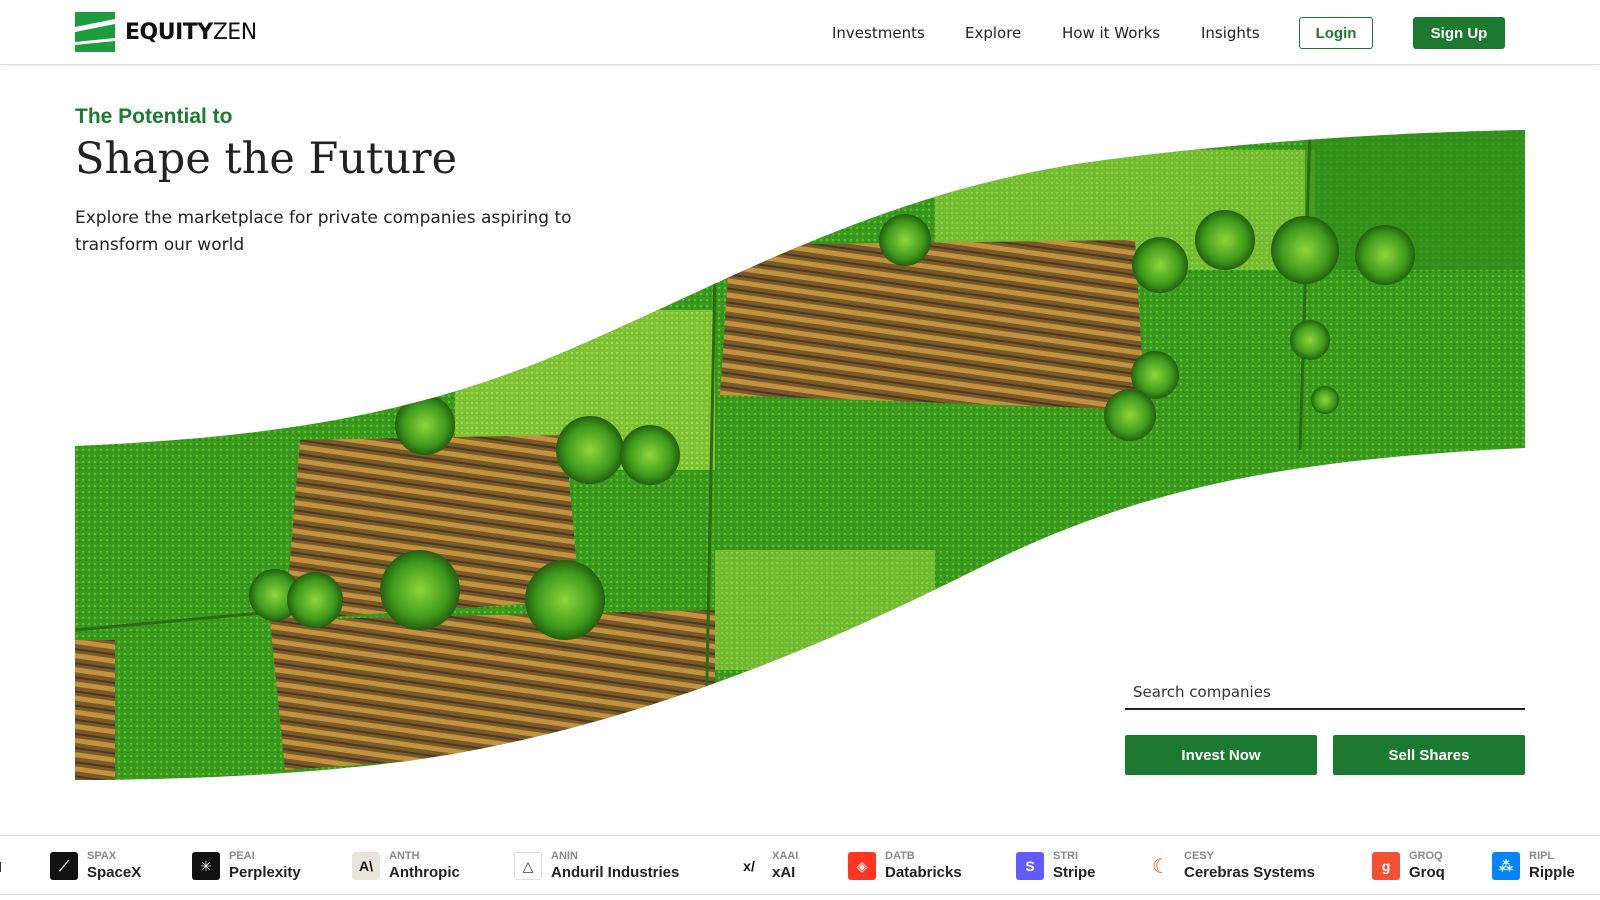 This screenshot has width=1600, height=900. I want to click on ticker-item-groq: g GROQ Groq, so click(1408, 866).